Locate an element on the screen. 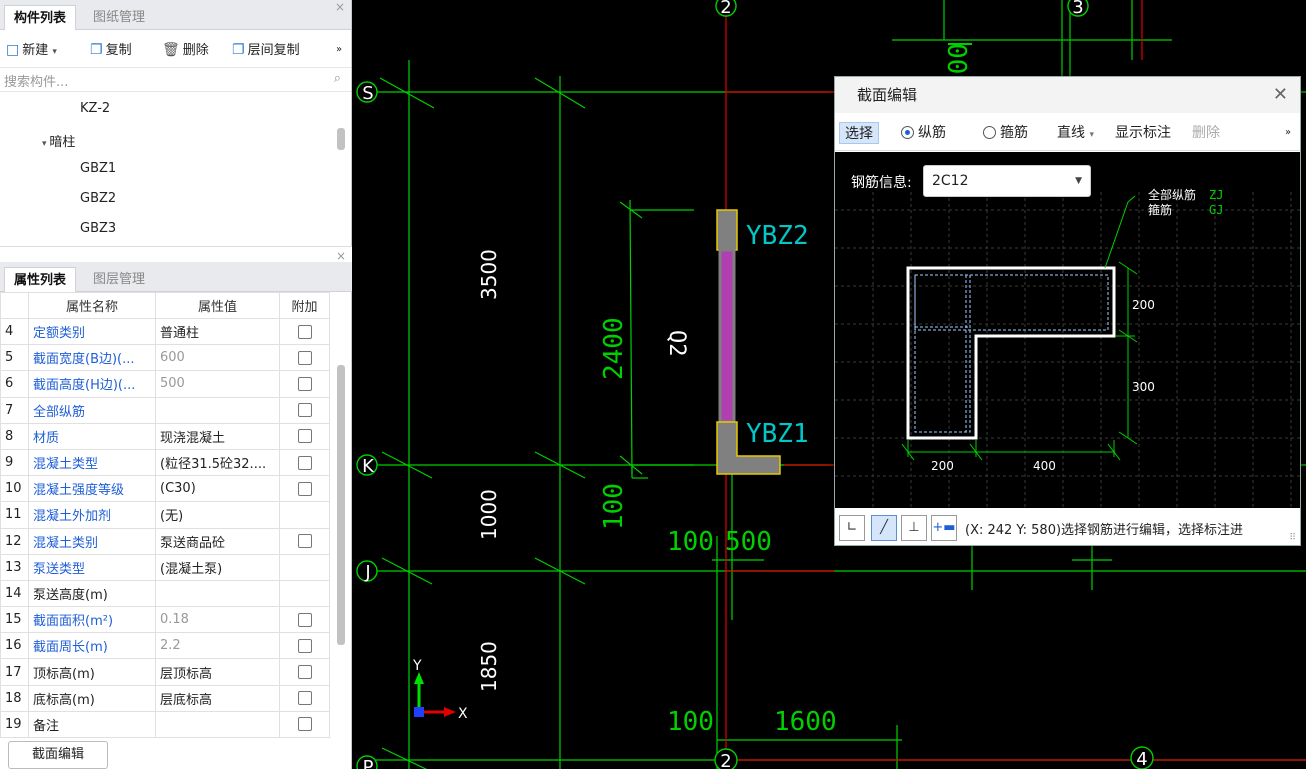 Image resolution: width=1306 pixels, height=769 pixels. table-row: 6 截面高度(H边)(... 500 is located at coordinates (165, 384).